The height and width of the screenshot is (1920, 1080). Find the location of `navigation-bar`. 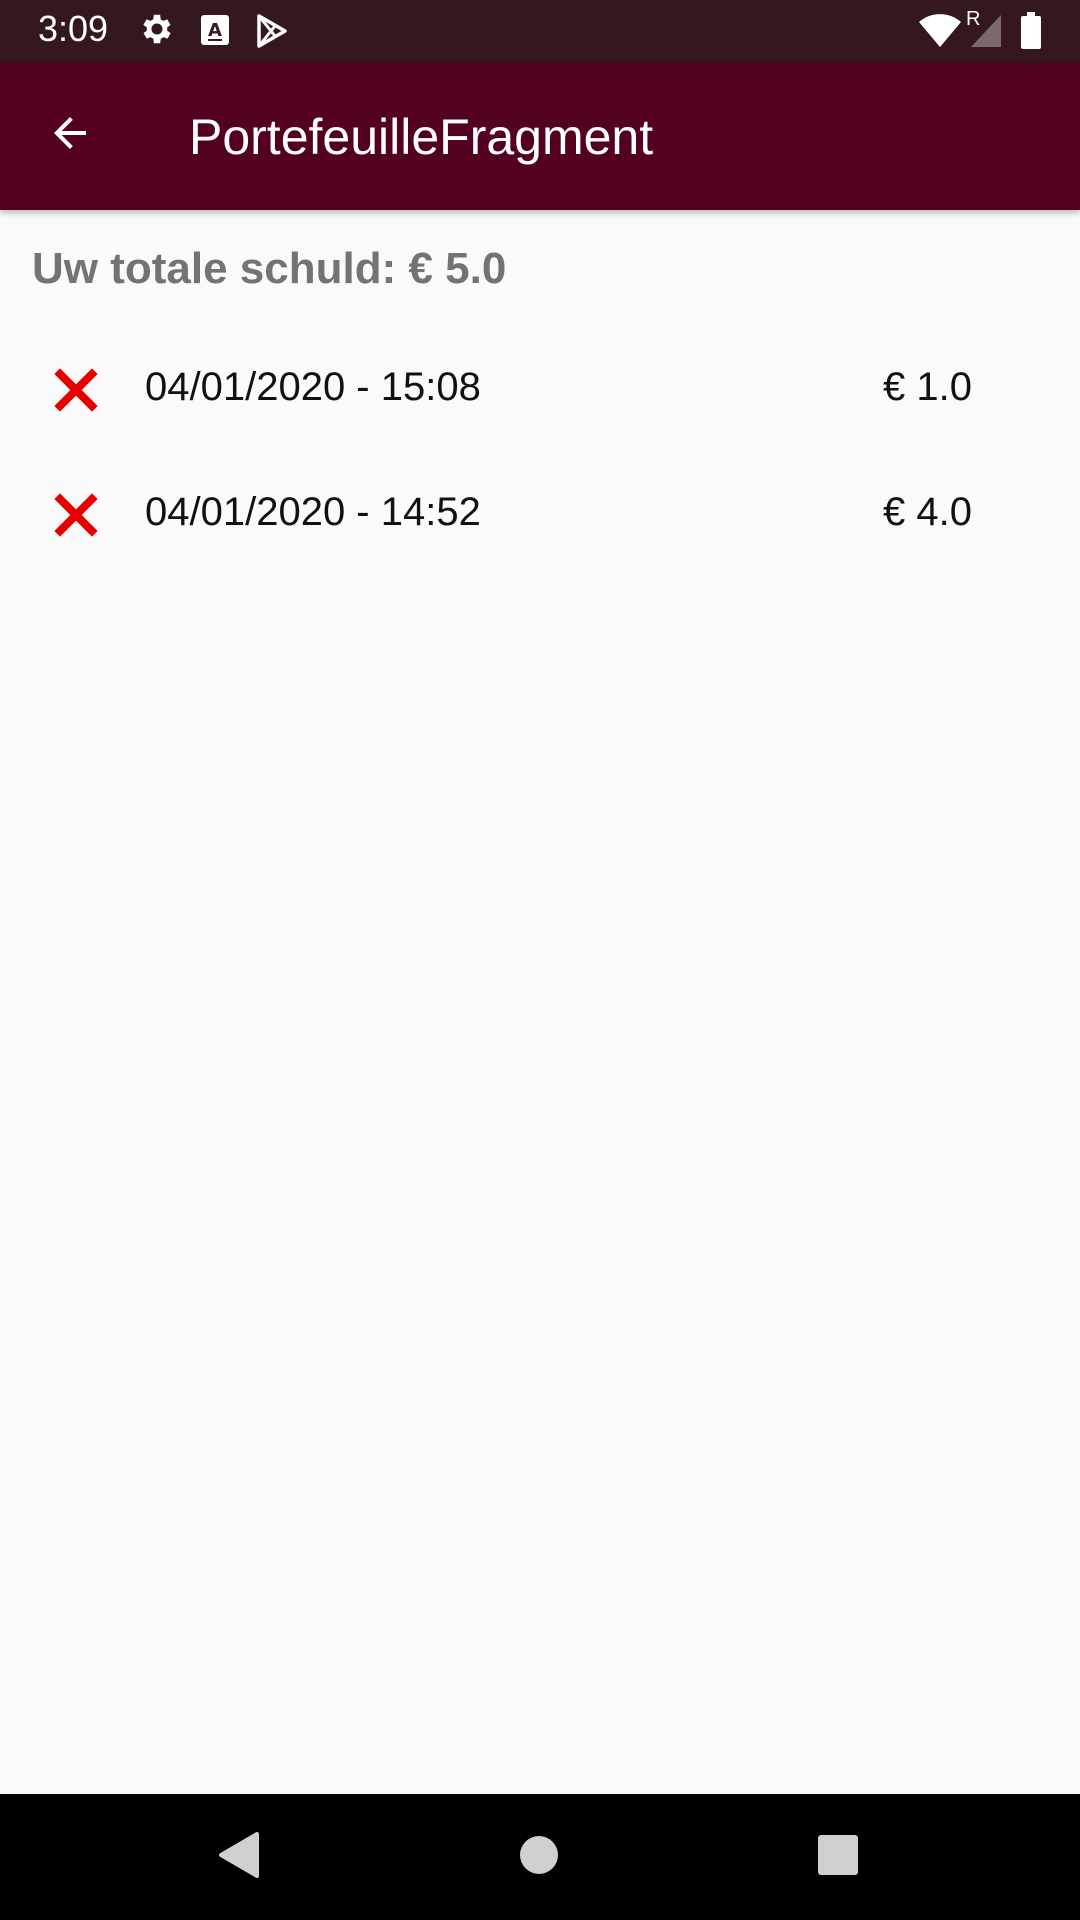

navigation-bar is located at coordinates (540, 1857).